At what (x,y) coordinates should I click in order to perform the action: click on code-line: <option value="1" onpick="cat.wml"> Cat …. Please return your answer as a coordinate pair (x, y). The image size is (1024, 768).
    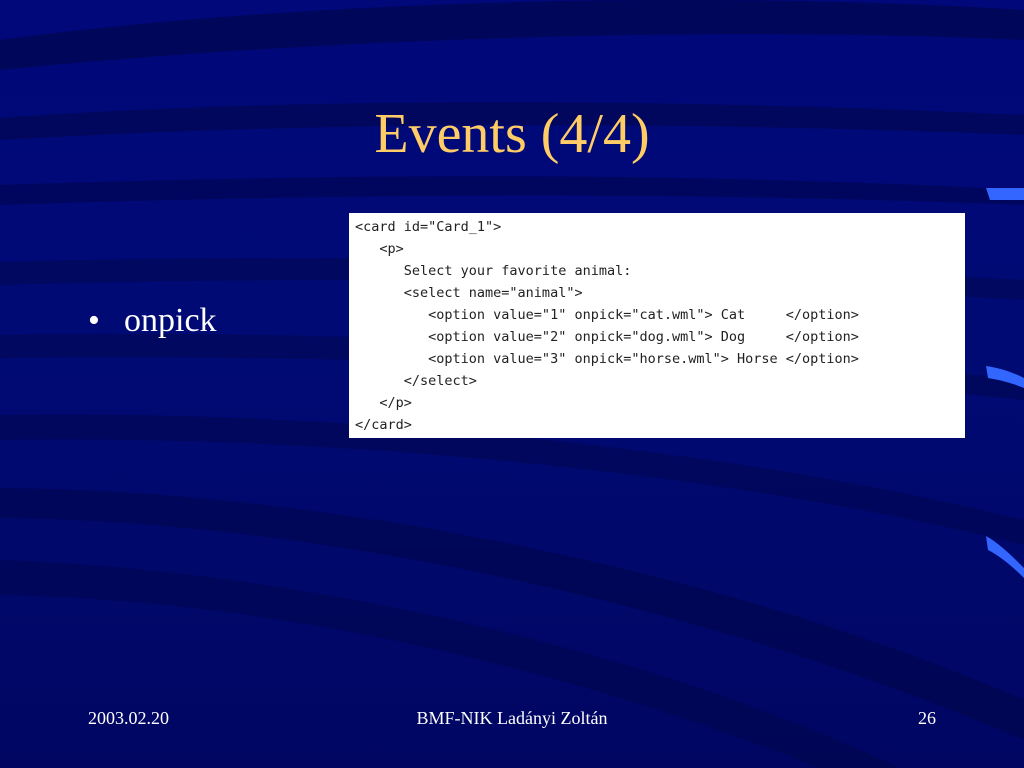
    Looking at the image, I should click on (607, 315).